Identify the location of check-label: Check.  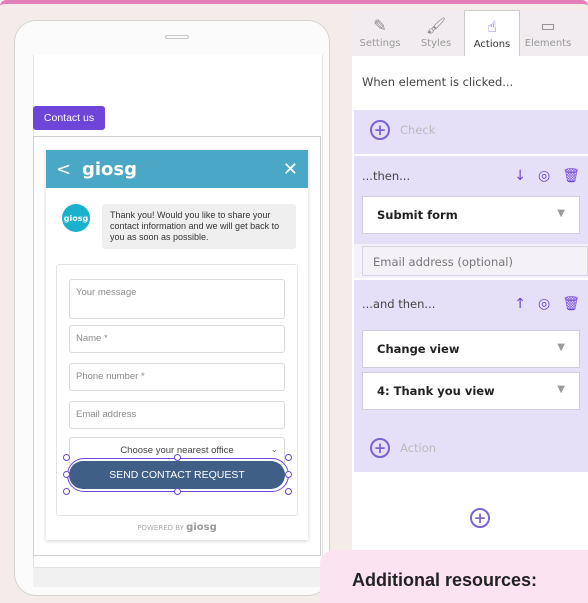
(418, 130).